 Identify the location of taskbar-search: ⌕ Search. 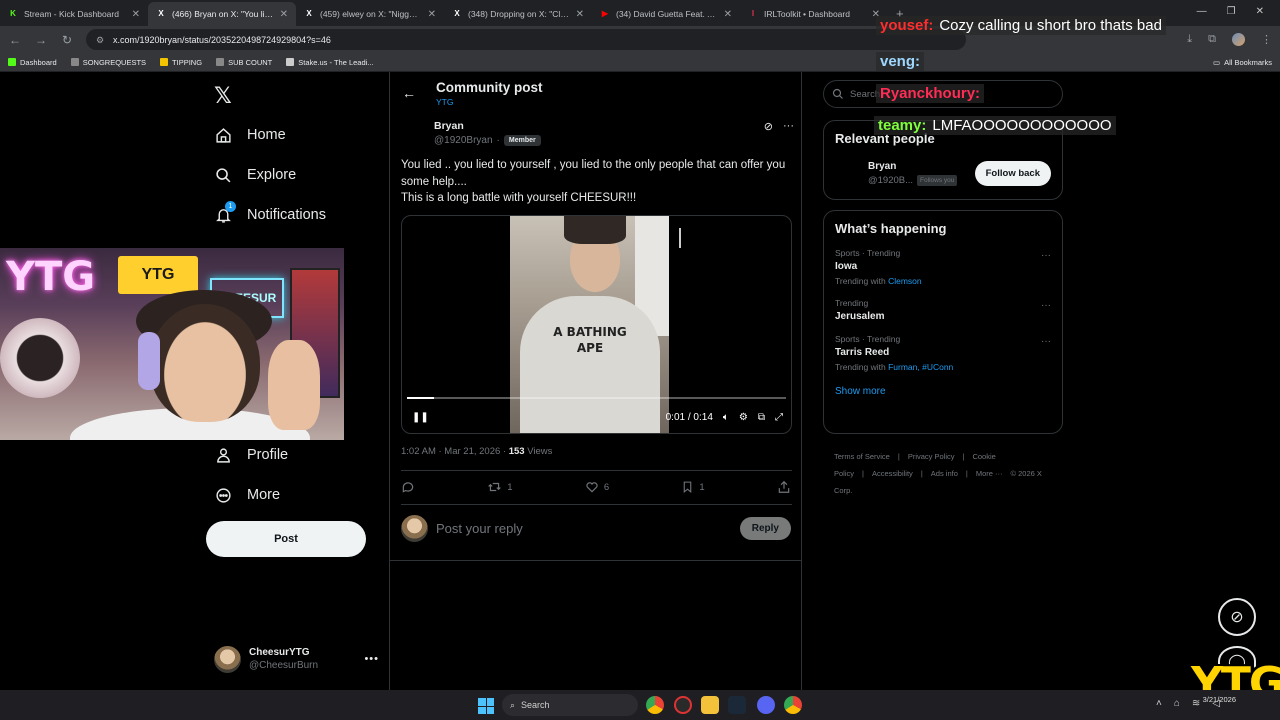
(570, 705).